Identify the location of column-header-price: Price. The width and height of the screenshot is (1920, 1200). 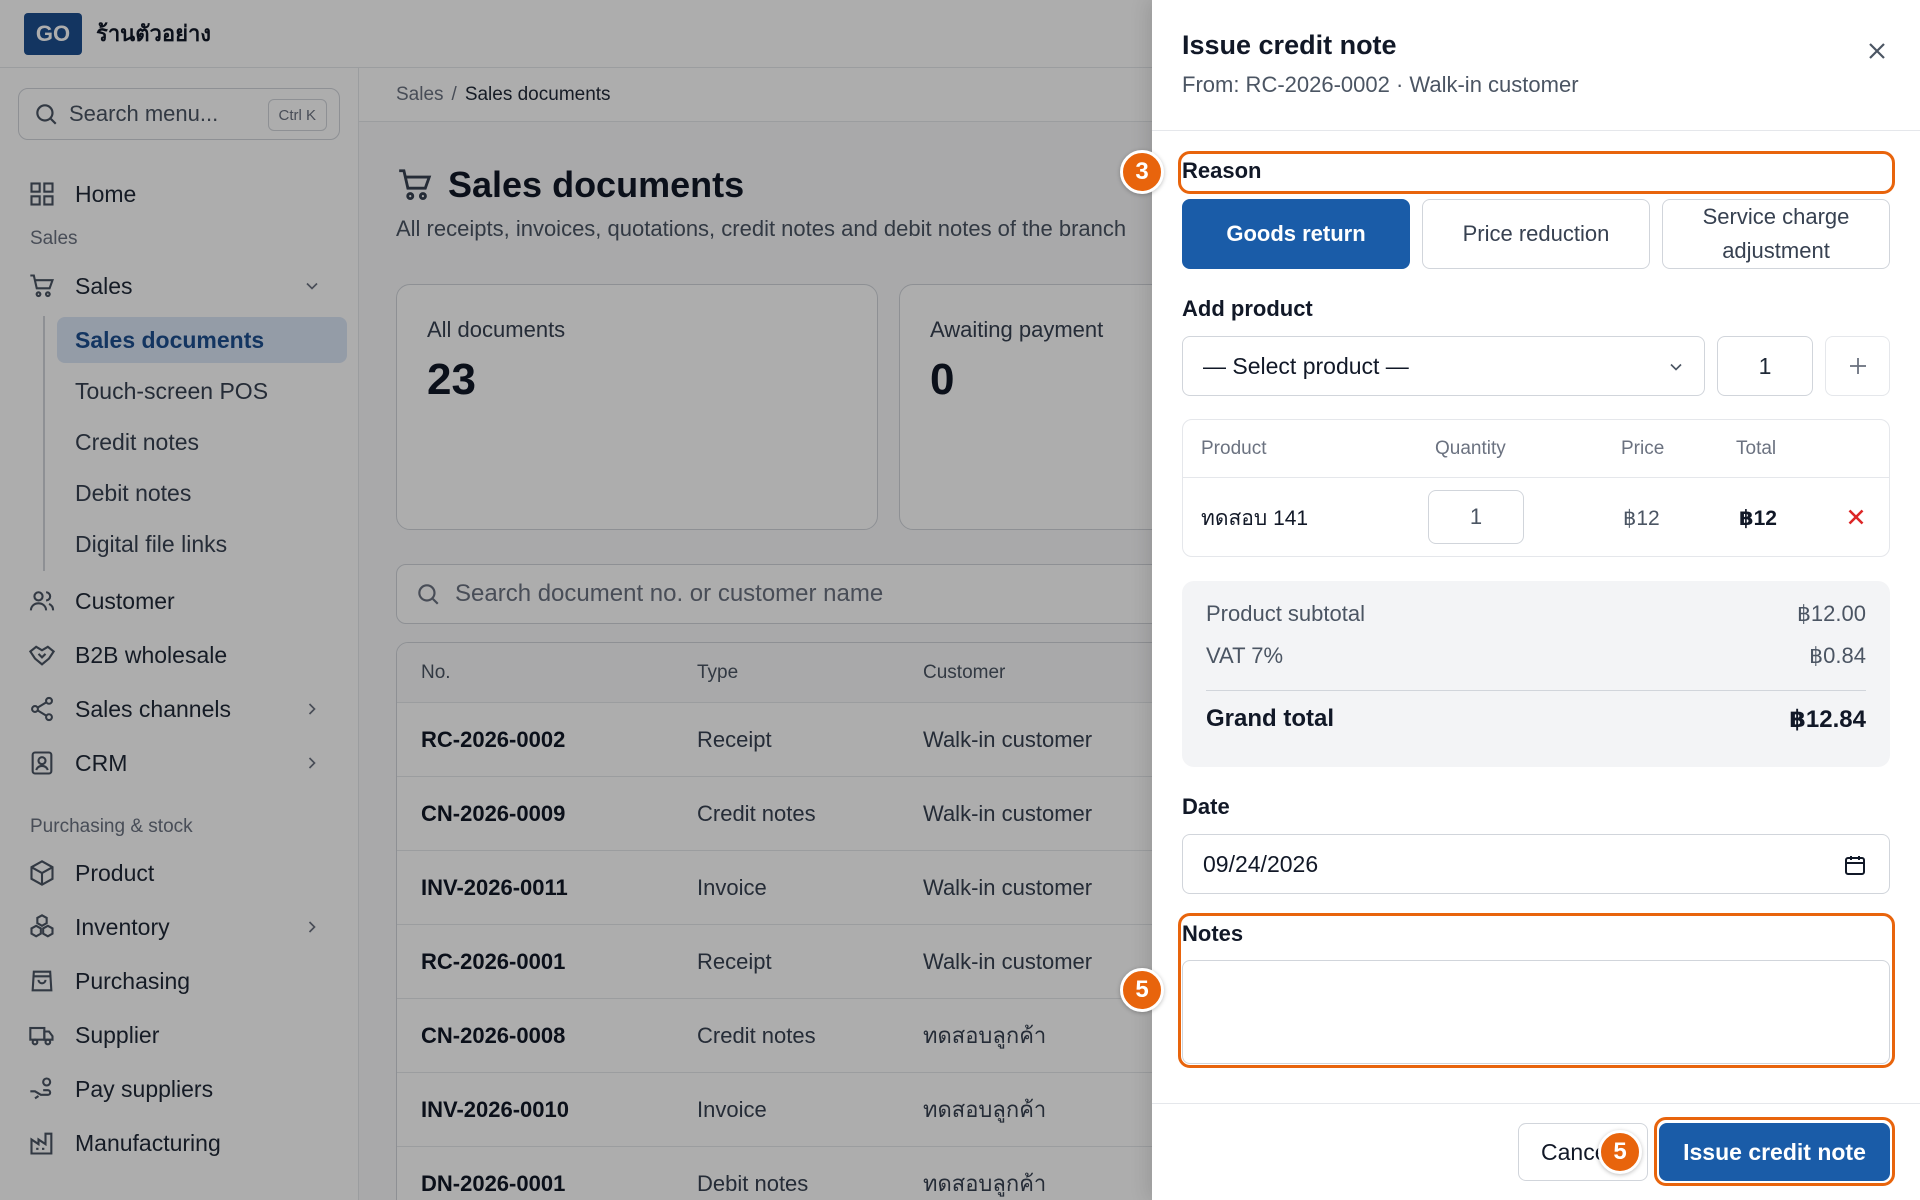
(1643, 448).